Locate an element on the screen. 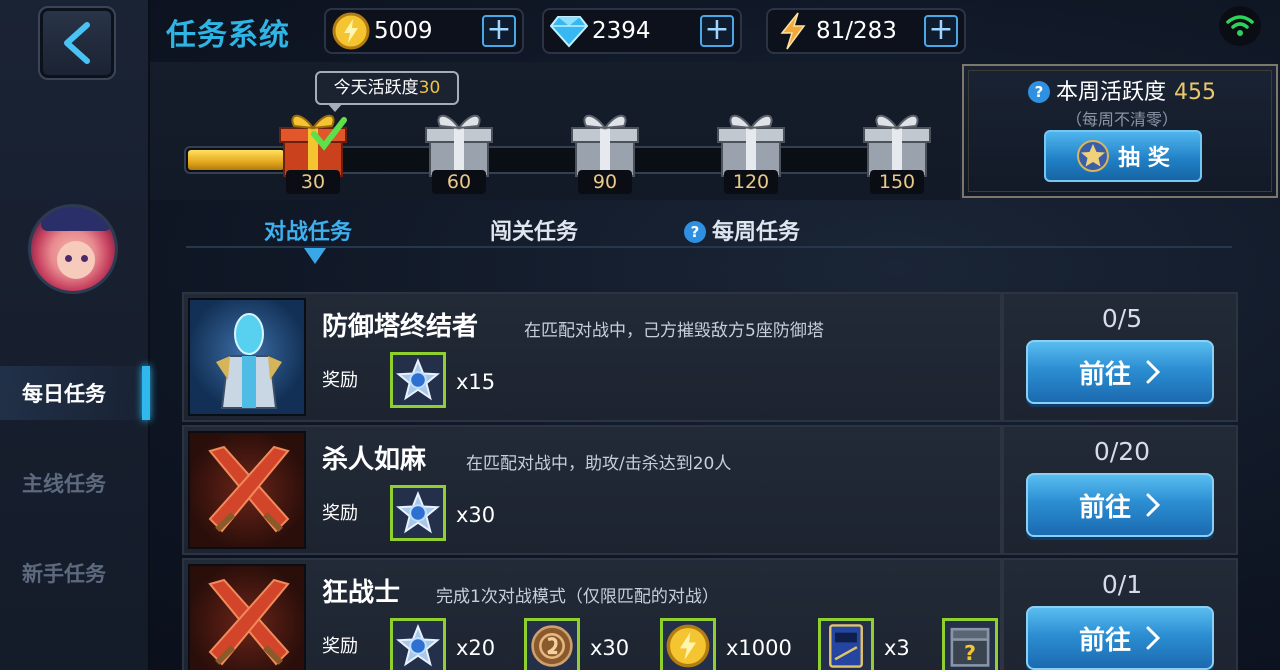 The height and width of the screenshot is (670, 1280). gold-counter: 5009 + is located at coordinates (424, 31).